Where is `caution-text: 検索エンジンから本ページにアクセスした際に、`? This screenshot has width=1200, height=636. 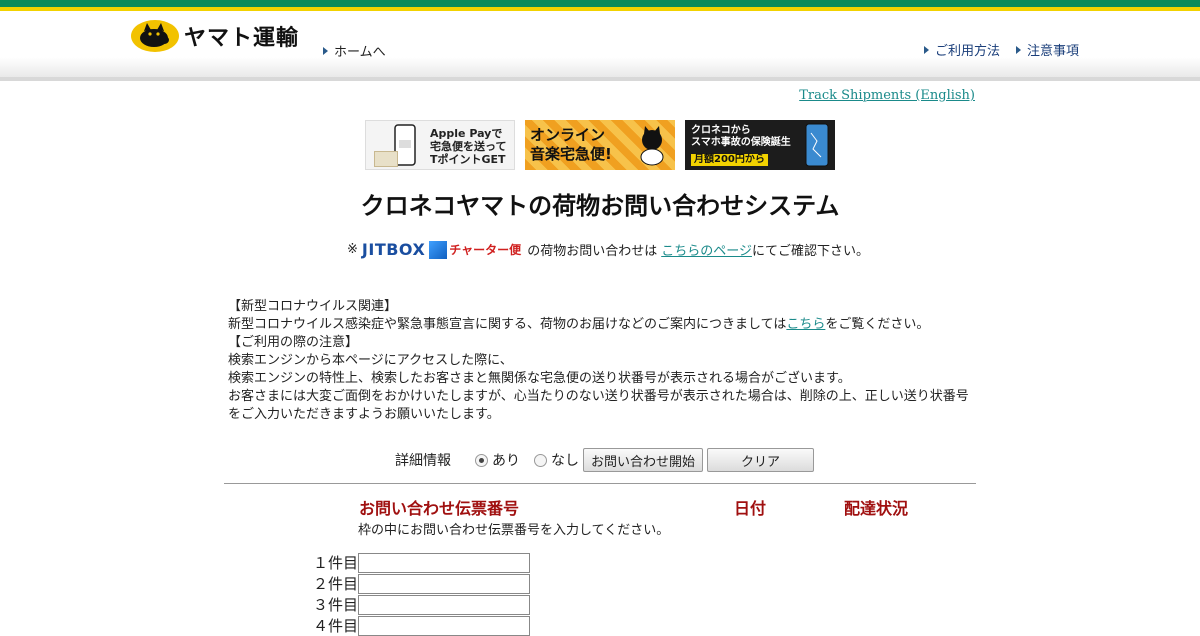
caution-text: 検索エンジンから本ページにアクセスした際に、 is located at coordinates (370, 360).